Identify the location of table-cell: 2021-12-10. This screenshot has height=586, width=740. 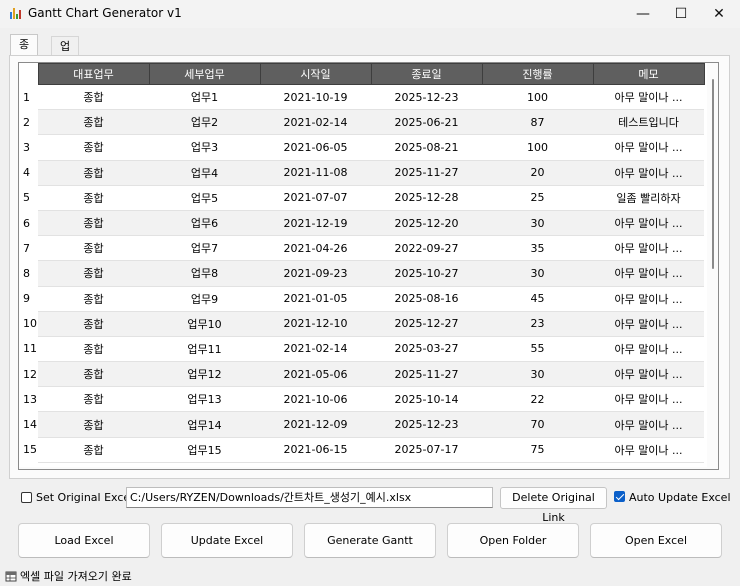
(315, 324).